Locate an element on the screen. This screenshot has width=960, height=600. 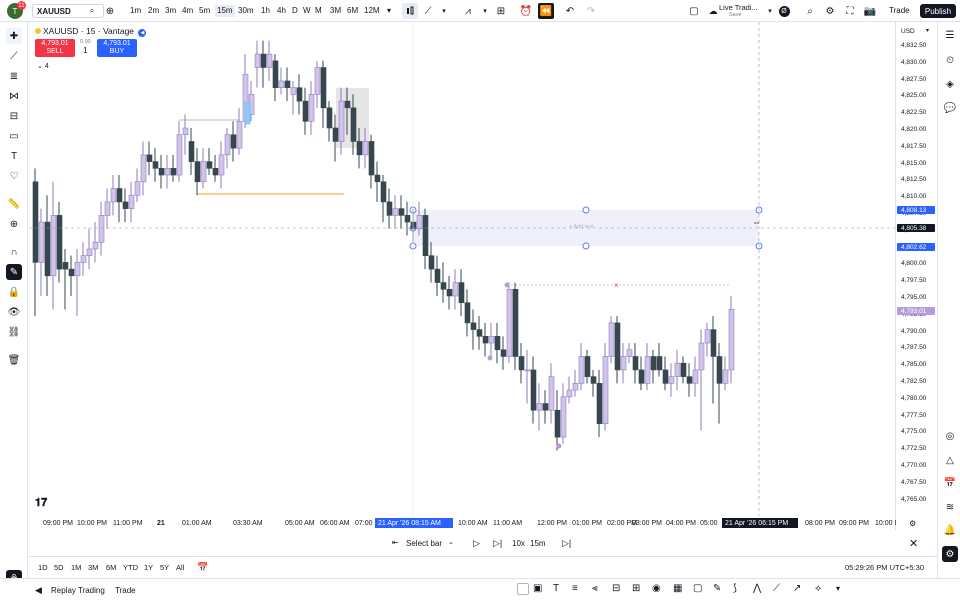
notifications-icon: 🔔 is located at coordinates (950, 530).